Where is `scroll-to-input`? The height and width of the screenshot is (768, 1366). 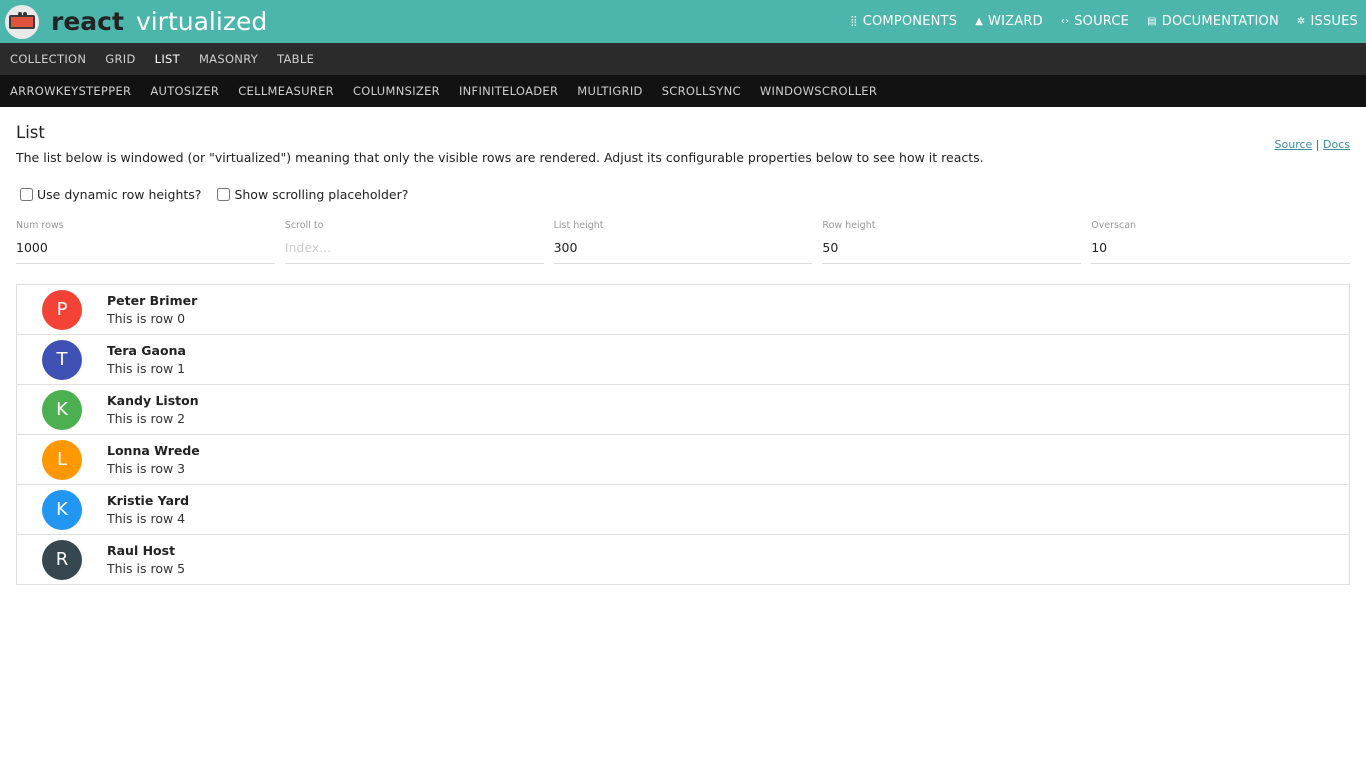
scroll-to-input is located at coordinates (414, 249).